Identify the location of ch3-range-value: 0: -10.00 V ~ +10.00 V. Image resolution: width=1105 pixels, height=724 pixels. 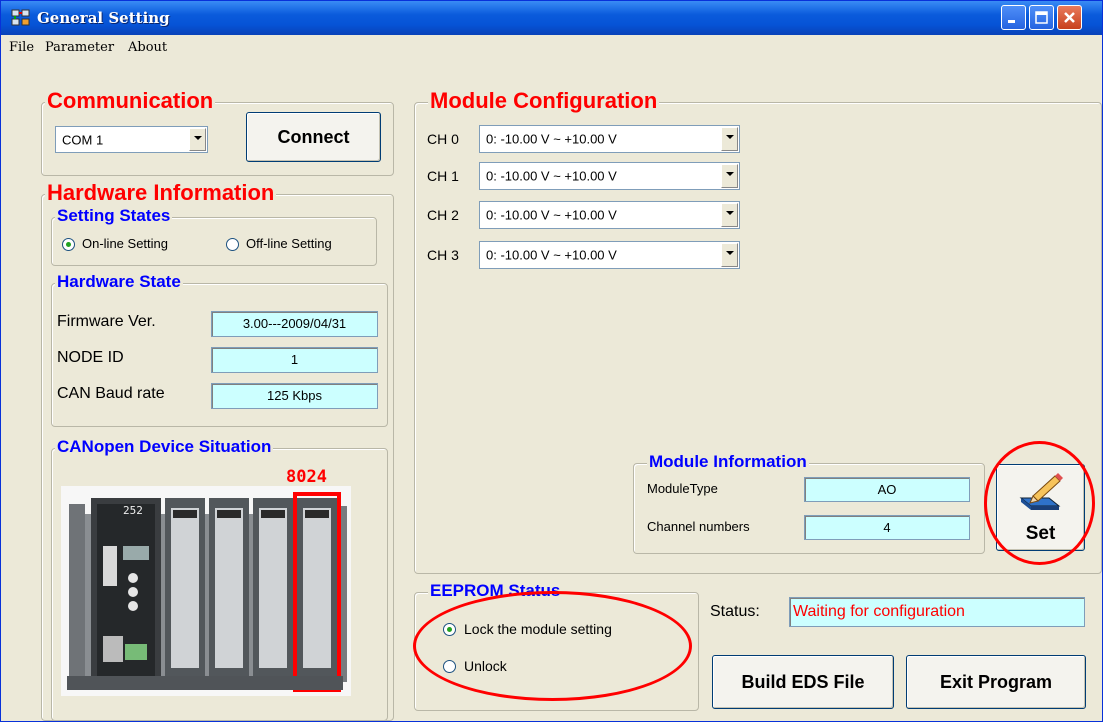
(551, 255).